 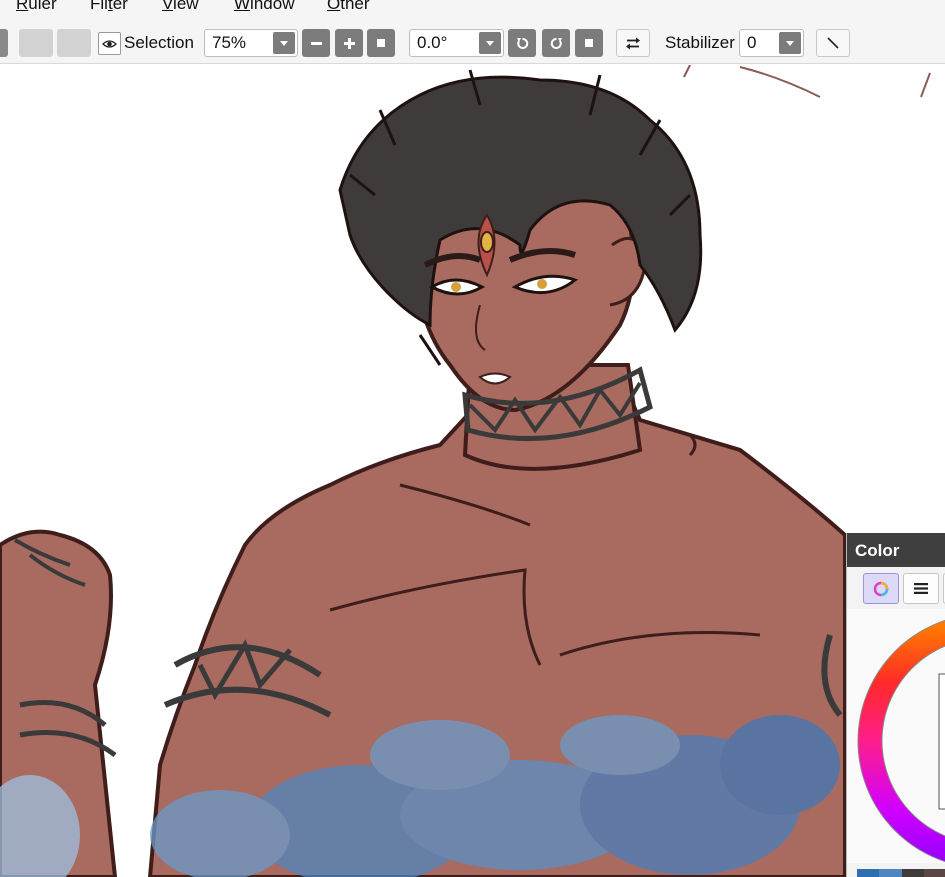 I want to click on color-panel: Color, so click(x=895, y=705).